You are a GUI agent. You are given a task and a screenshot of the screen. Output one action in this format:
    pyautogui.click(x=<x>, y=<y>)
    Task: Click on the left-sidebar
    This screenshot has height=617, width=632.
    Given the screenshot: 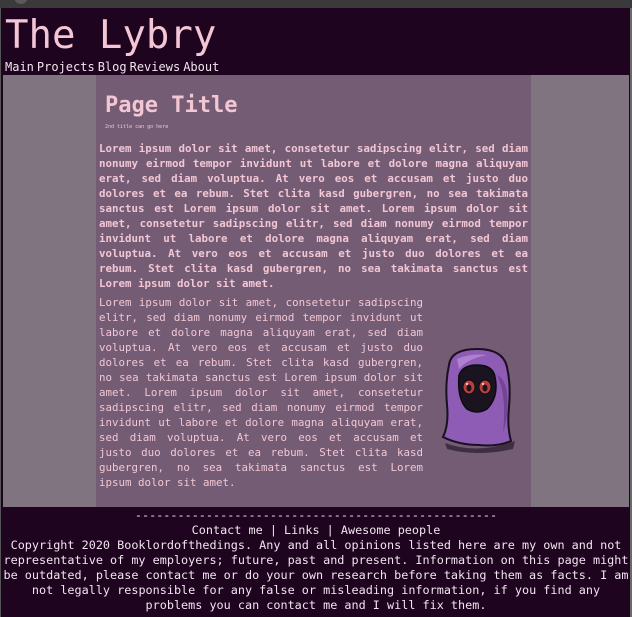 What is the action you would take?
    pyautogui.click(x=49, y=291)
    